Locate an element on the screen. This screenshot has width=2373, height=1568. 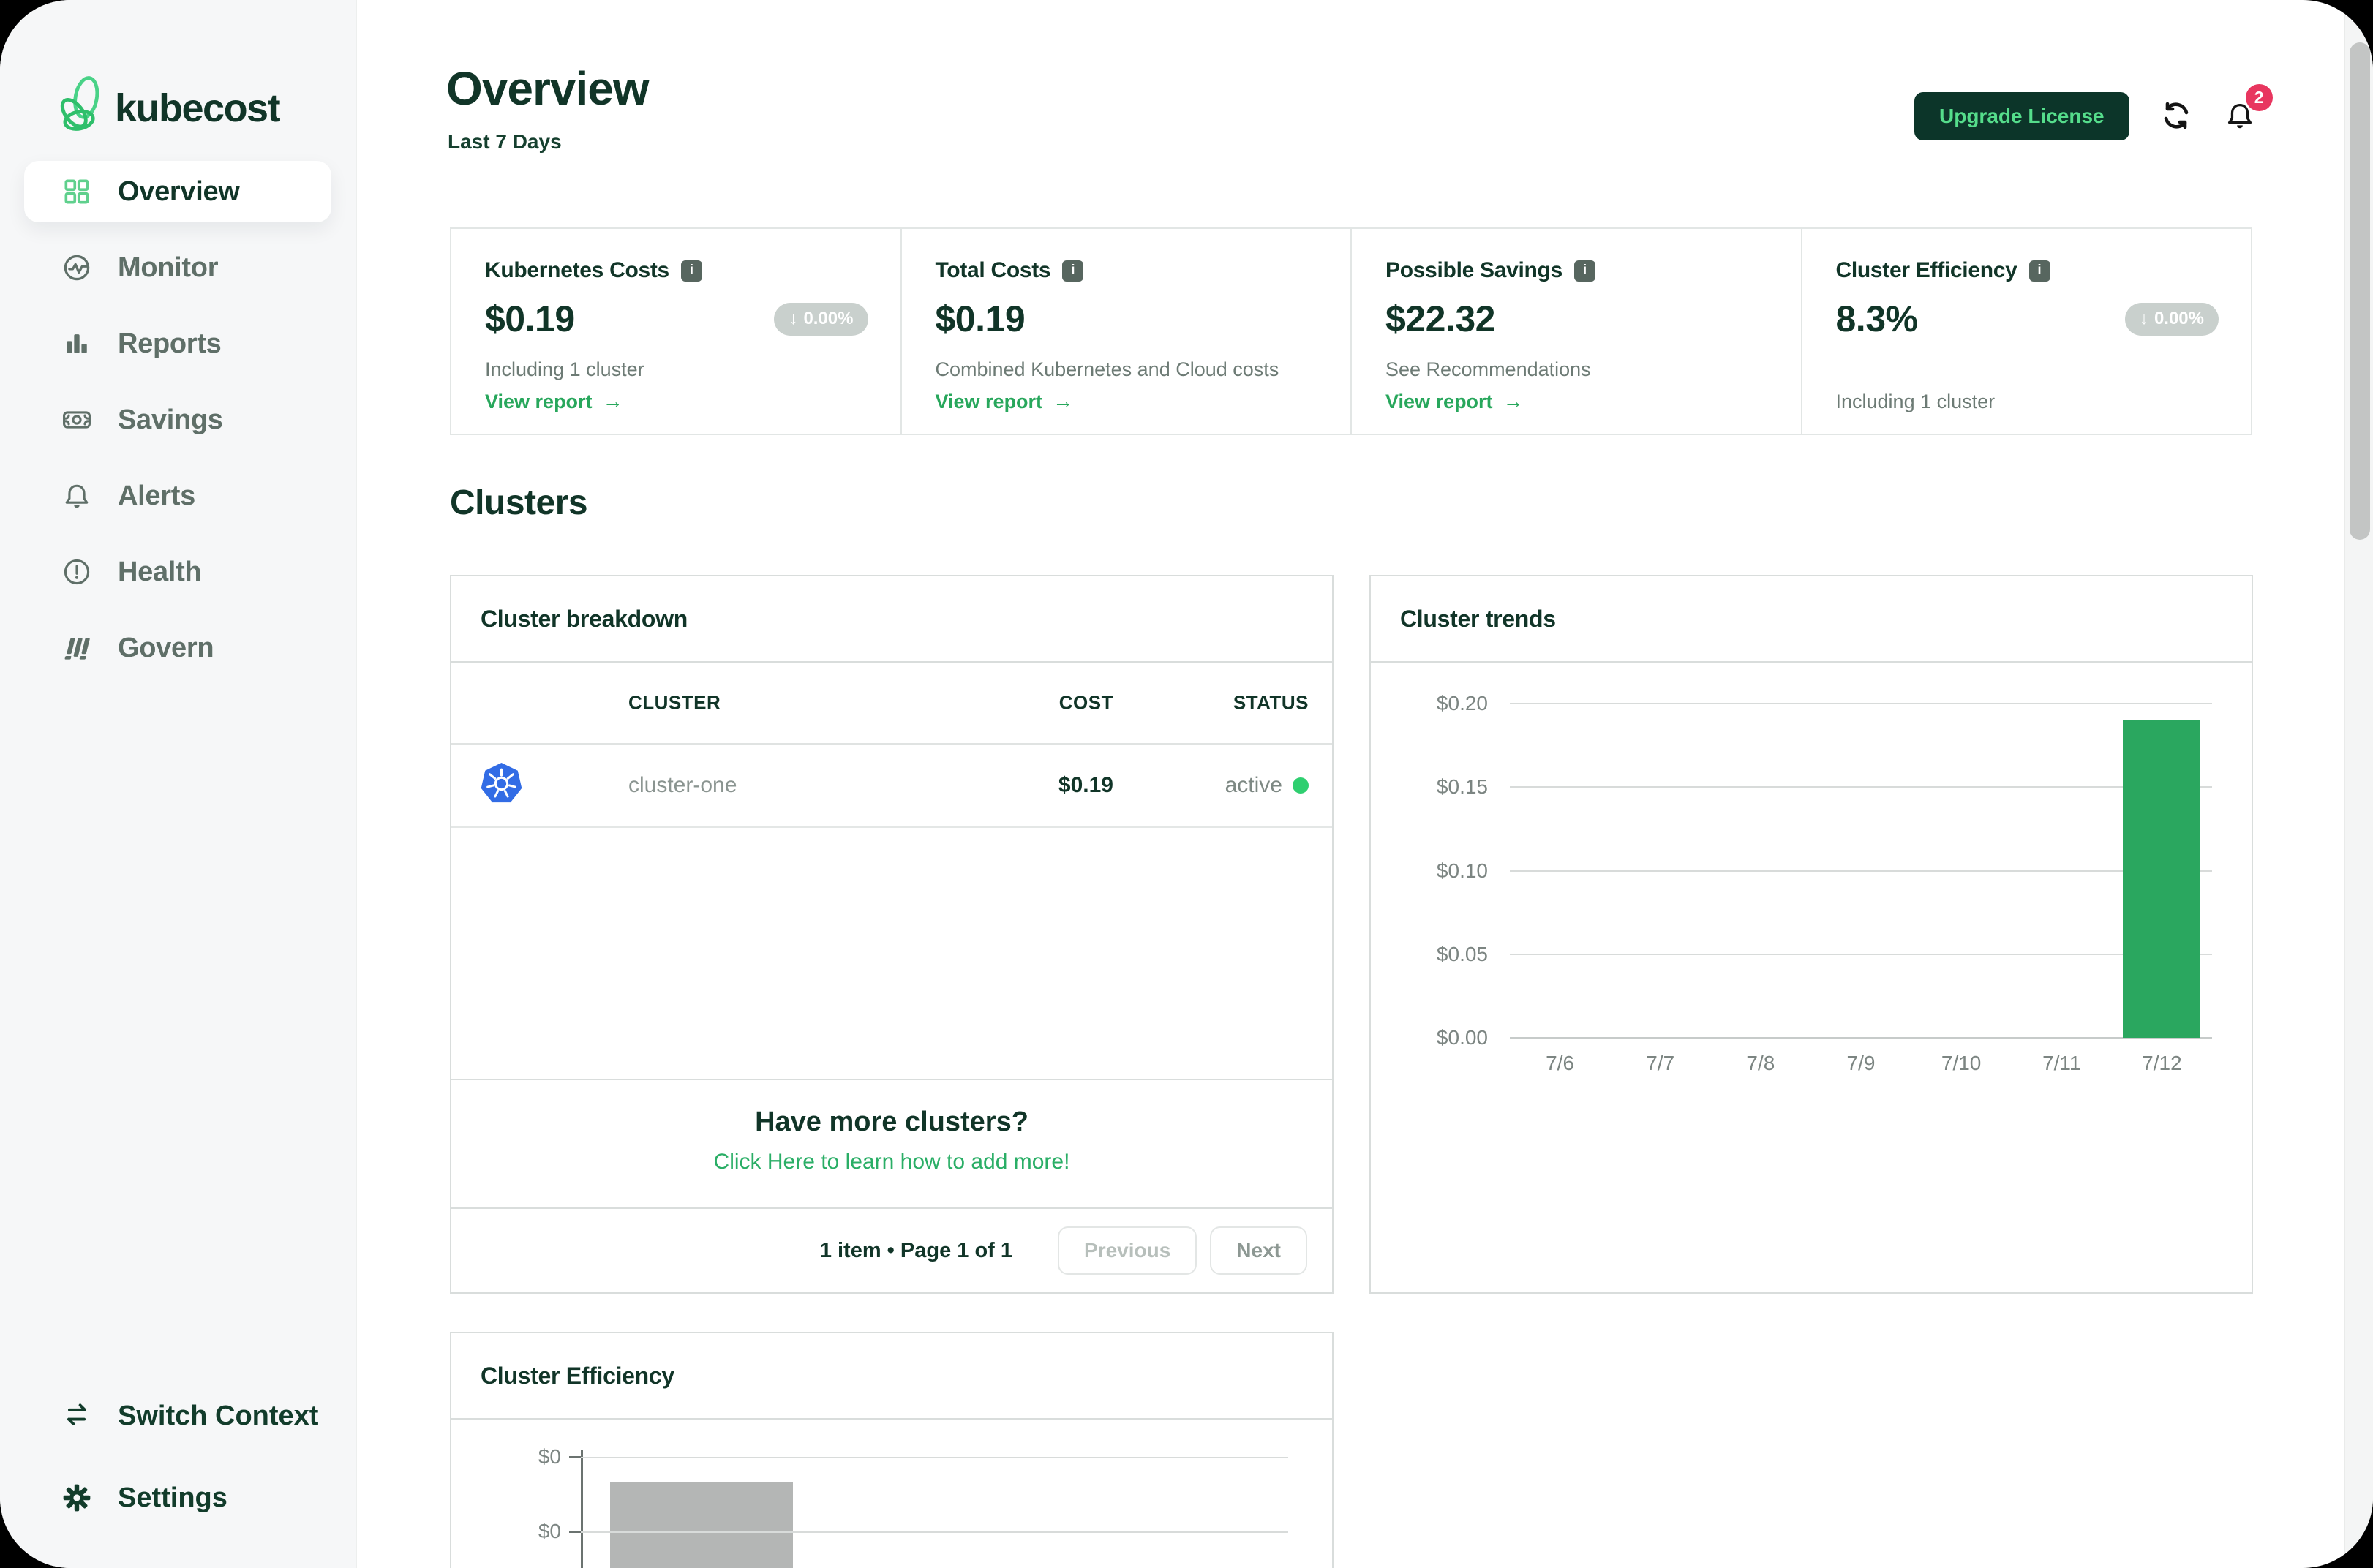
y-tick-label: $0.00 is located at coordinates (1462, 1037).